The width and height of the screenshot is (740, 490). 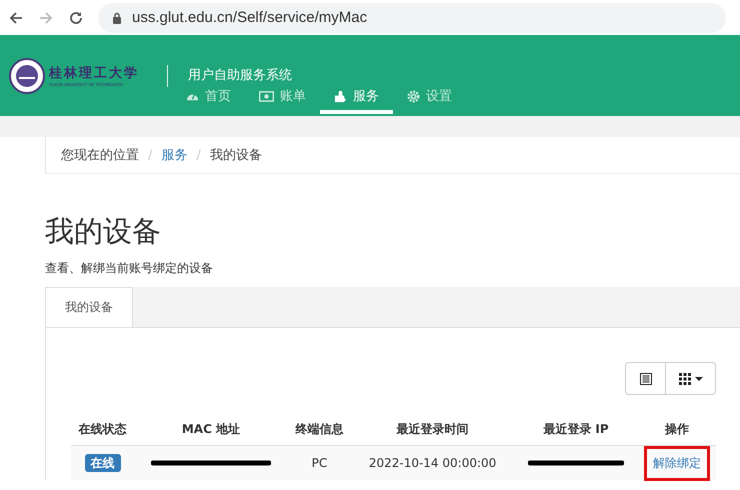 I want to click on tab: 我的设备, so click(x=89, y=307).